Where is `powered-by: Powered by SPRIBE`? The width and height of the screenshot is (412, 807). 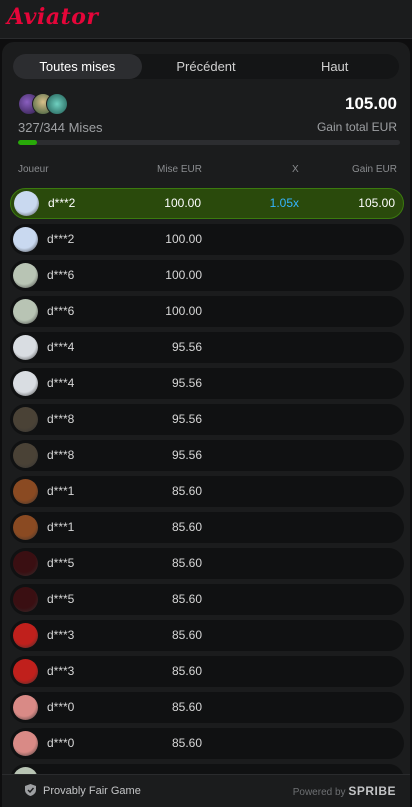
powered-by: Powered by SPRIBE is located at coordinates (344, 791).